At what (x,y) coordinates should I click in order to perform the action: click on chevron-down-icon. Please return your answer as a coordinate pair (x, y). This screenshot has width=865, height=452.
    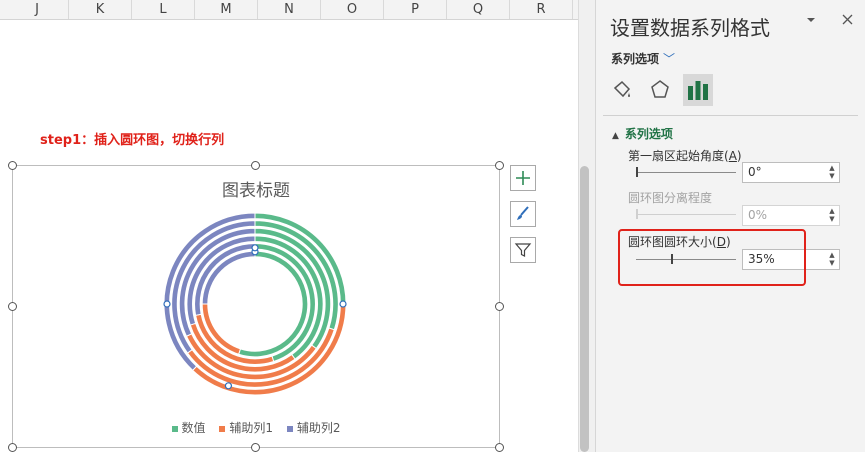
    Looking at the image, I should click on (811, 20).